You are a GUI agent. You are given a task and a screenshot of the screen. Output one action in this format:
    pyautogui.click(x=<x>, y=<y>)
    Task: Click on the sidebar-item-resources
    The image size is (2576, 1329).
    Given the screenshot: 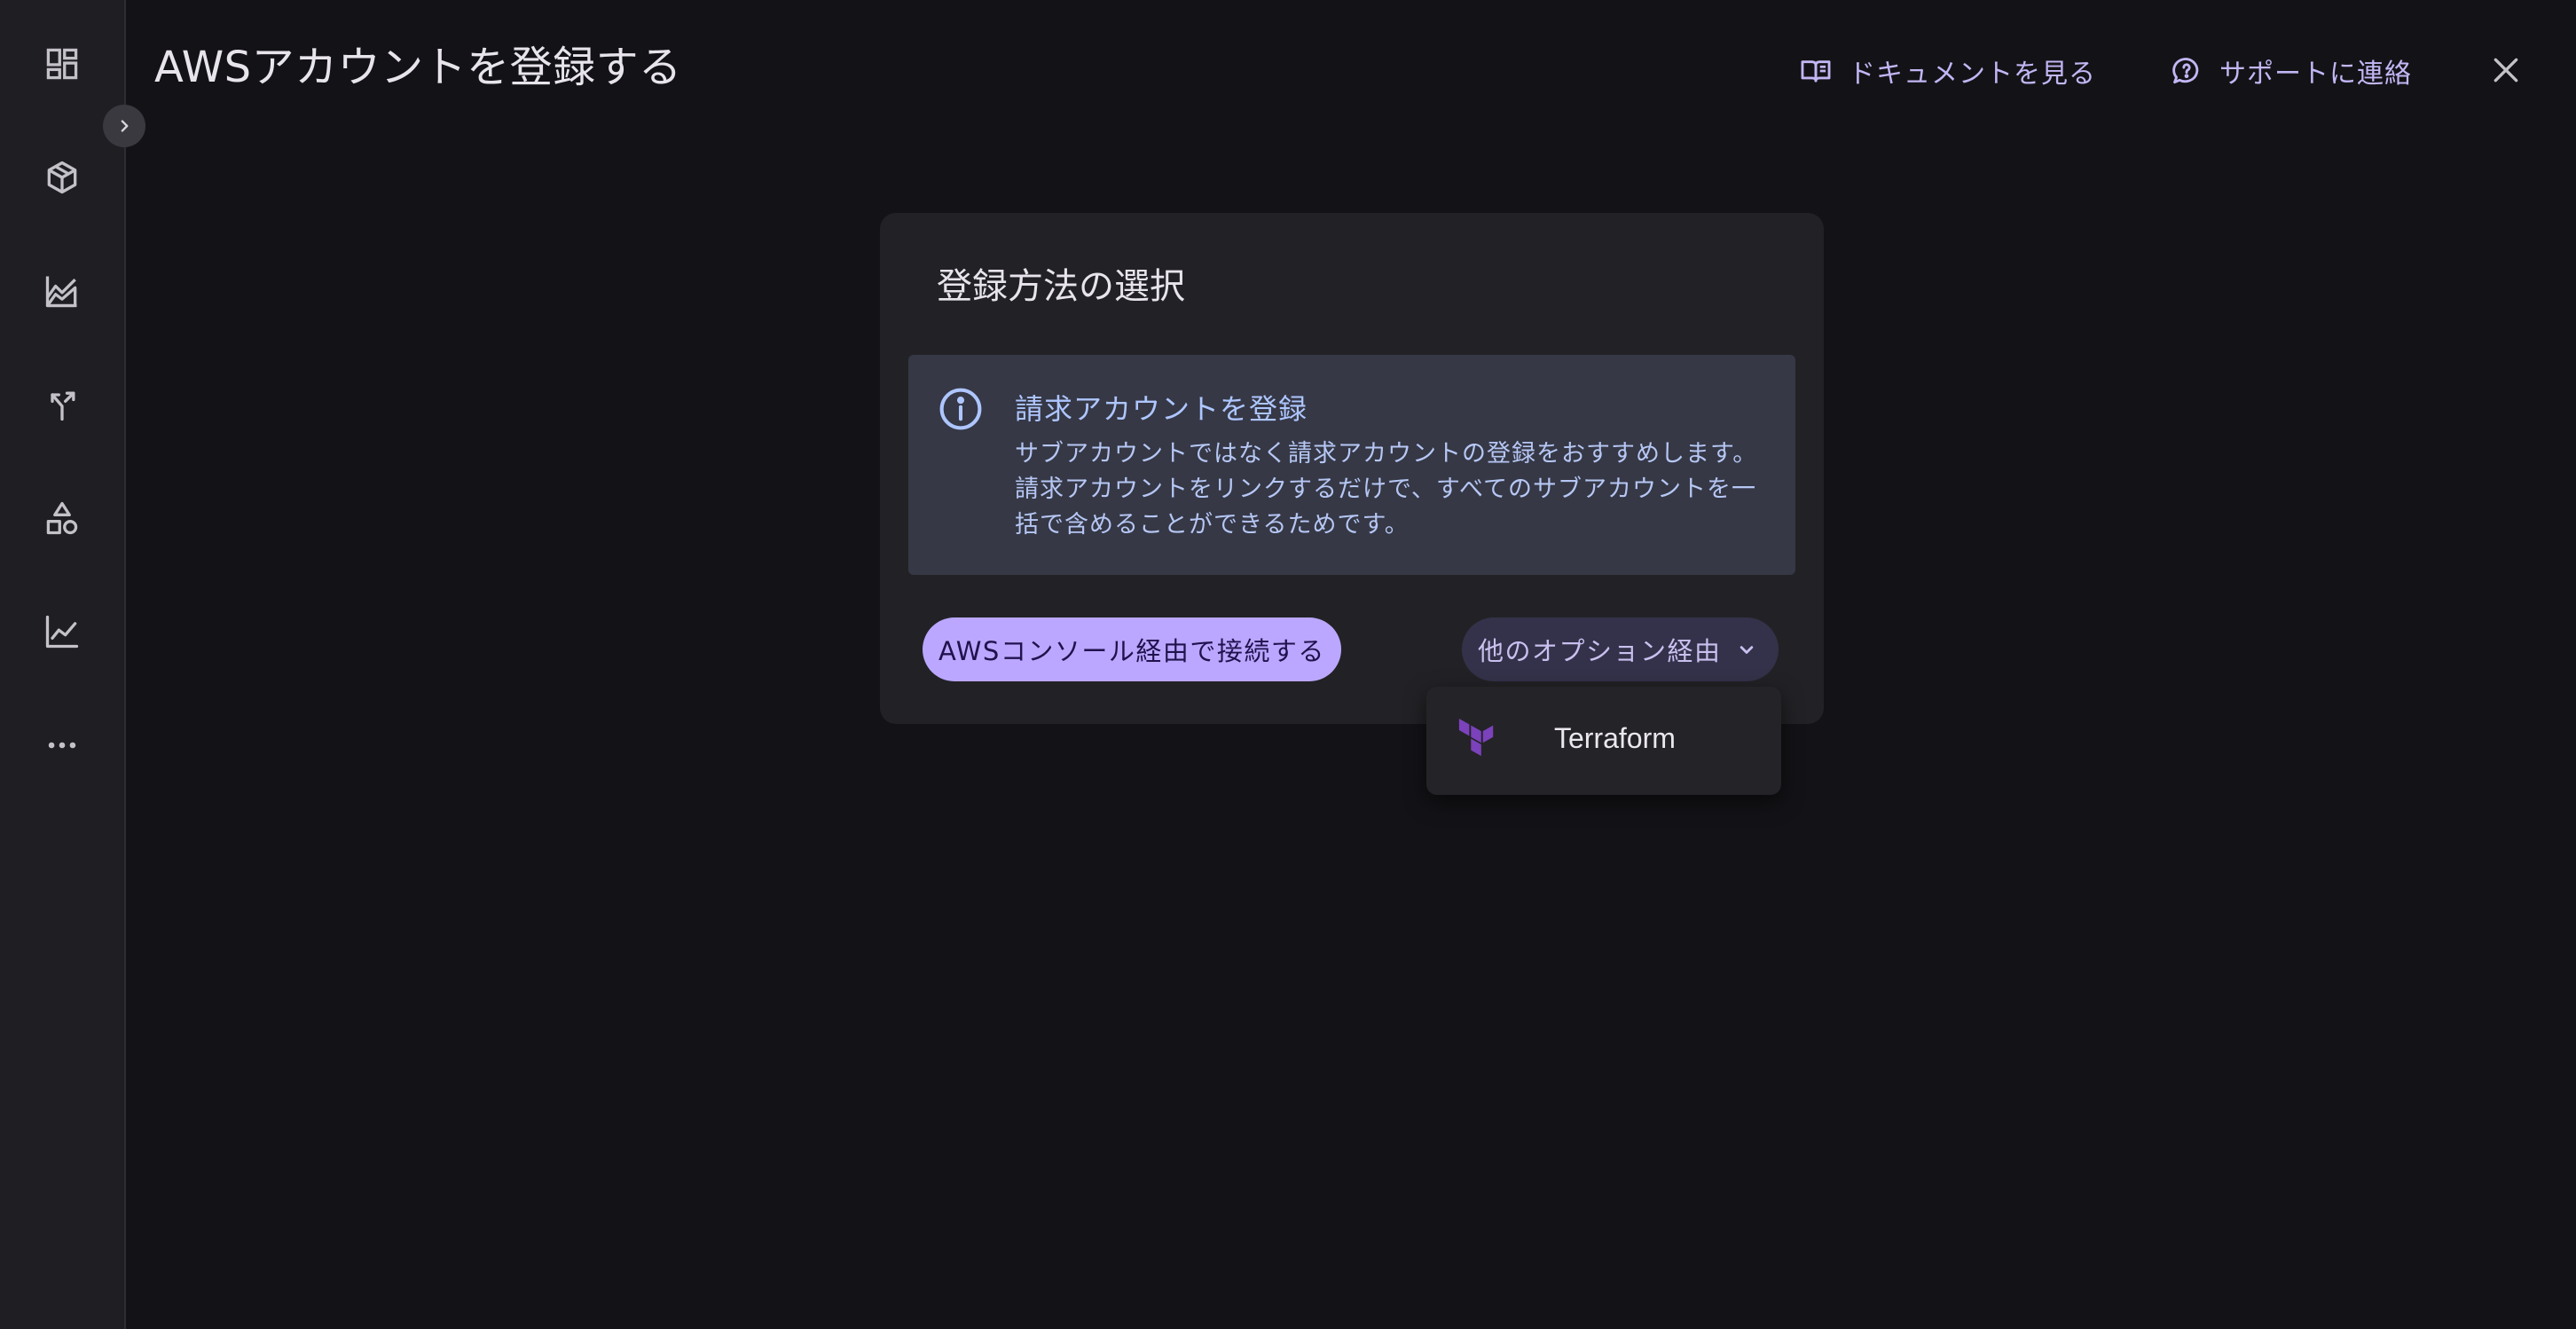 What is the action you would take?
    pyautogui.click(x=62, y=178)
    